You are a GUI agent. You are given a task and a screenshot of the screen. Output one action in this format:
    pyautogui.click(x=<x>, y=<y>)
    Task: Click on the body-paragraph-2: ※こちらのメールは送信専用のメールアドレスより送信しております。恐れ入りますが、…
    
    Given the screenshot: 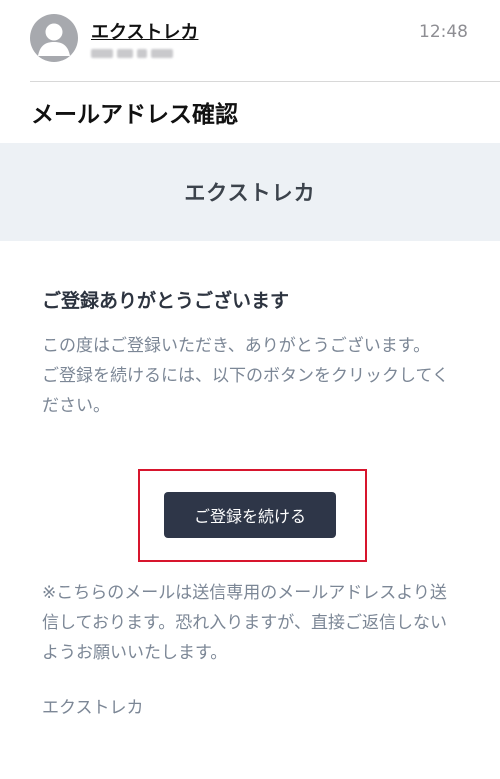 What is the action you would take?
    pyautogui.click(x=244, y=623)
    